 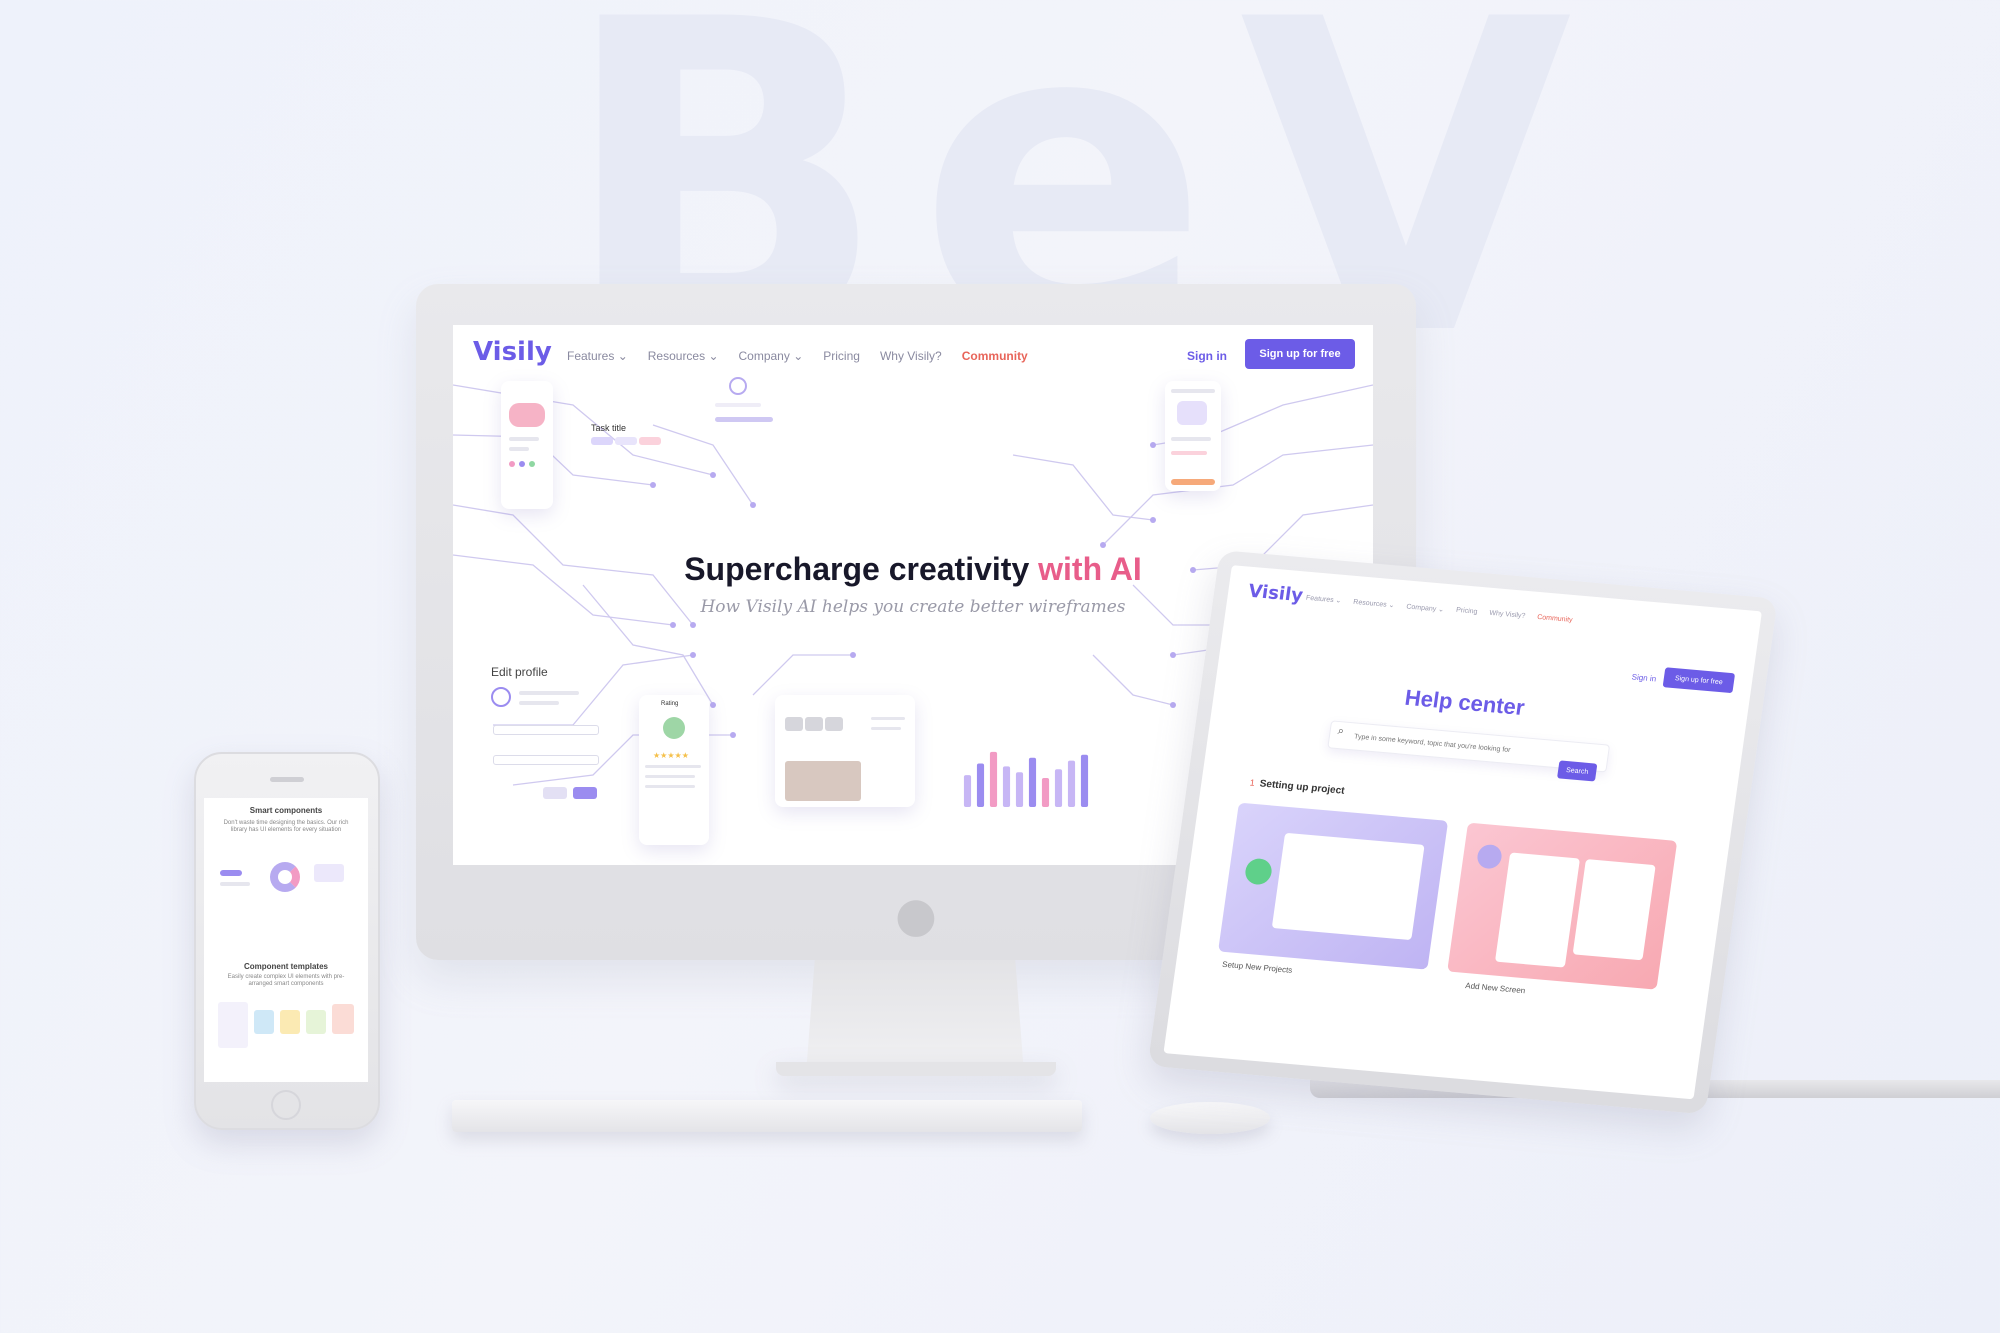 What do you see at coordinates (1495, 988) in the screenshot?
I see `add-screen-label: Add New Screen` at bounding box center [1495, 988].